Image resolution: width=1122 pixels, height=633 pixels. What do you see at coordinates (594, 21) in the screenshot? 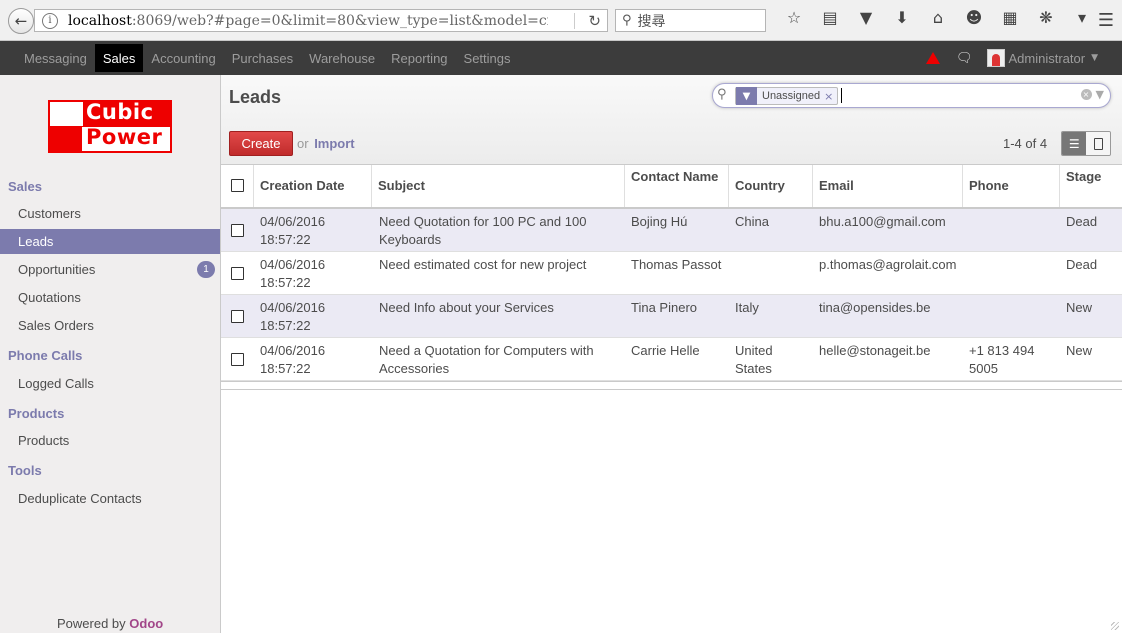
I see `reload-icon: ↻` at bounding box center [594, 21].